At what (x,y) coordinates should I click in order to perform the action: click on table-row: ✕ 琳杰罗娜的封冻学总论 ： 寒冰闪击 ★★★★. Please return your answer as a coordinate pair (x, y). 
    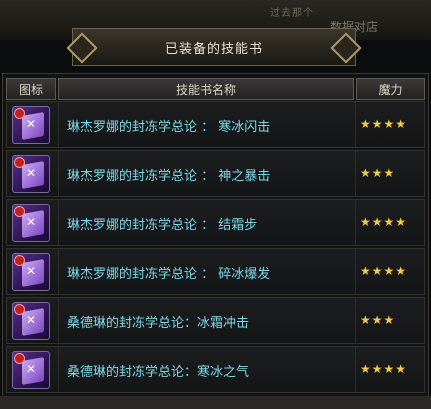
    Looking at the image, I should click on (215, 124).